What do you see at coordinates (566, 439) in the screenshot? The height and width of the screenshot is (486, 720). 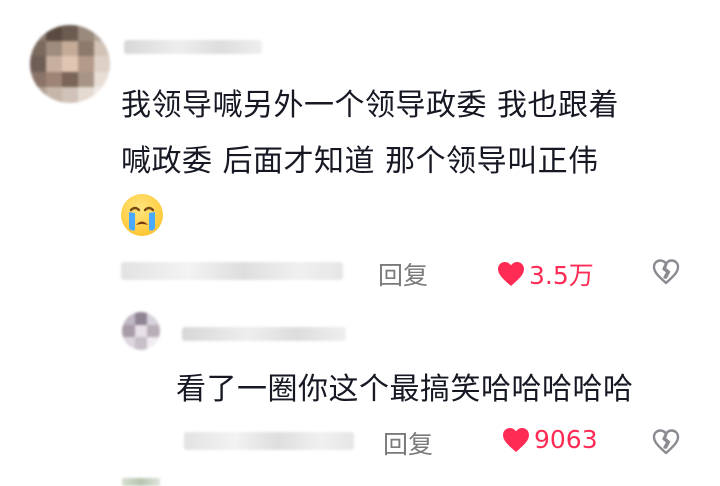 I see `like-count: 9063` at bounding box center [566, 439].